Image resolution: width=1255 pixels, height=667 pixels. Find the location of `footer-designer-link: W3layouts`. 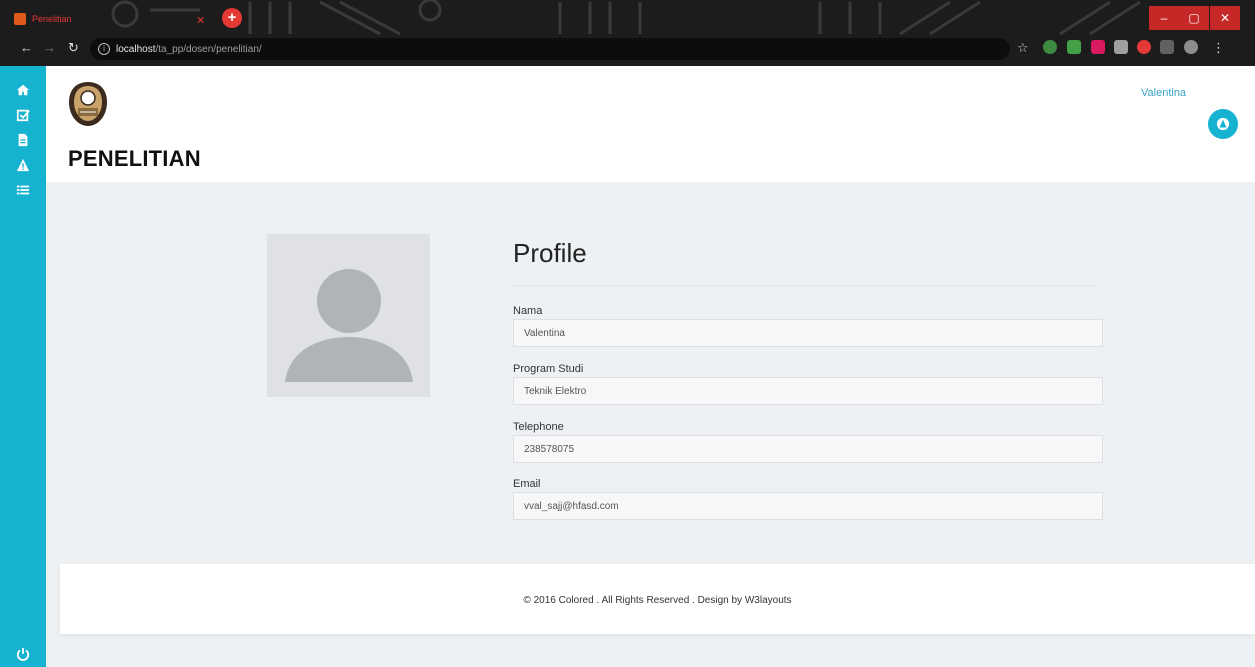

footer-designer-link: W3layouts is located at coordinates (768, 600).